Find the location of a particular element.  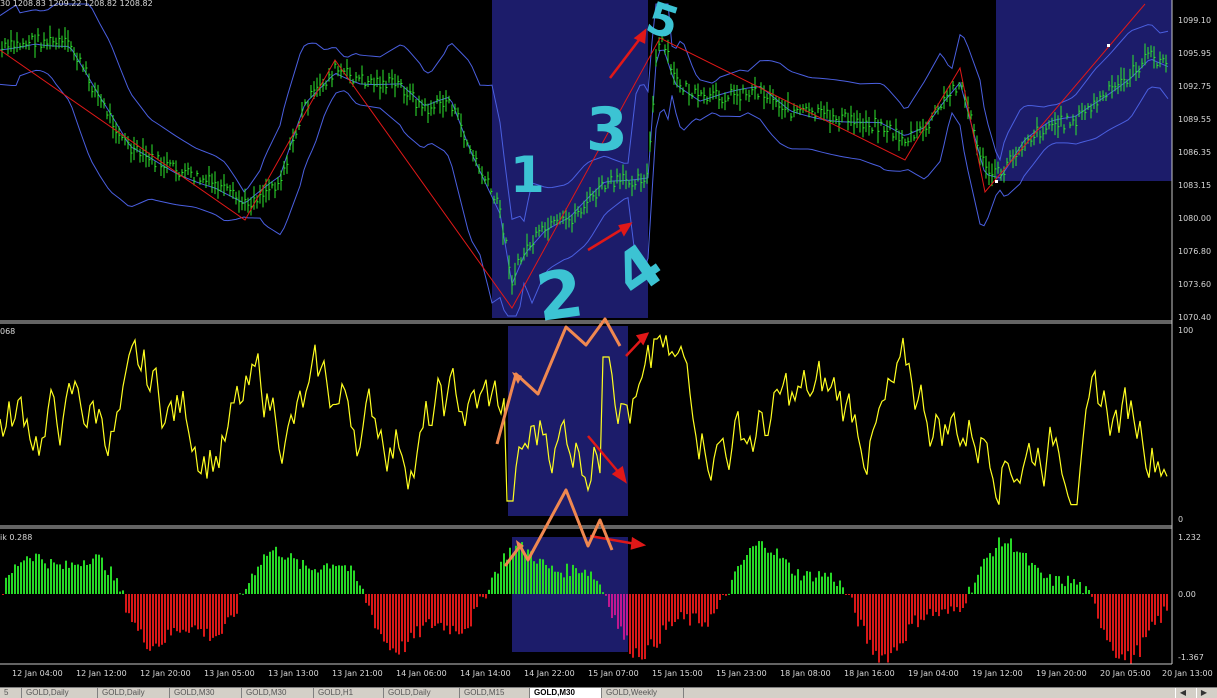

highlight-box-oscillator is located at coordinates (568, 421).